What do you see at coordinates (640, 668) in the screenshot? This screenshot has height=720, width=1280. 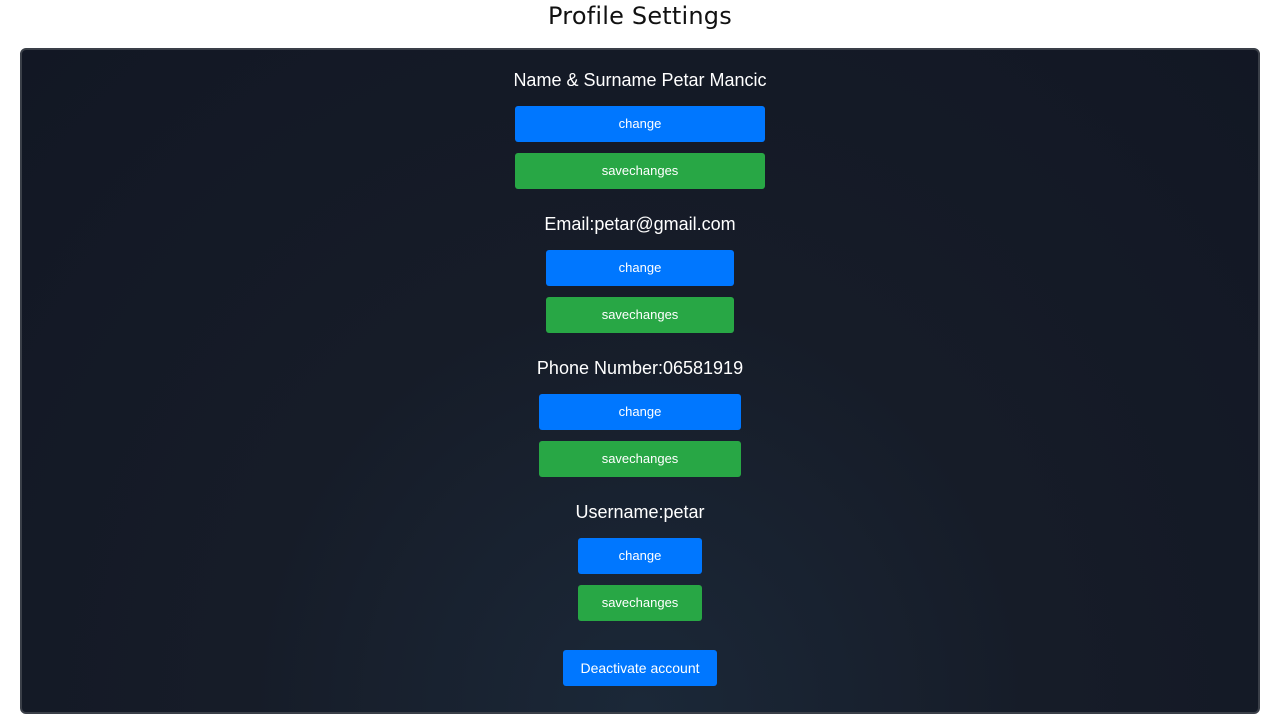 I see `deactivate-account-button: Deactivate account` at bounding box center [640, 668].